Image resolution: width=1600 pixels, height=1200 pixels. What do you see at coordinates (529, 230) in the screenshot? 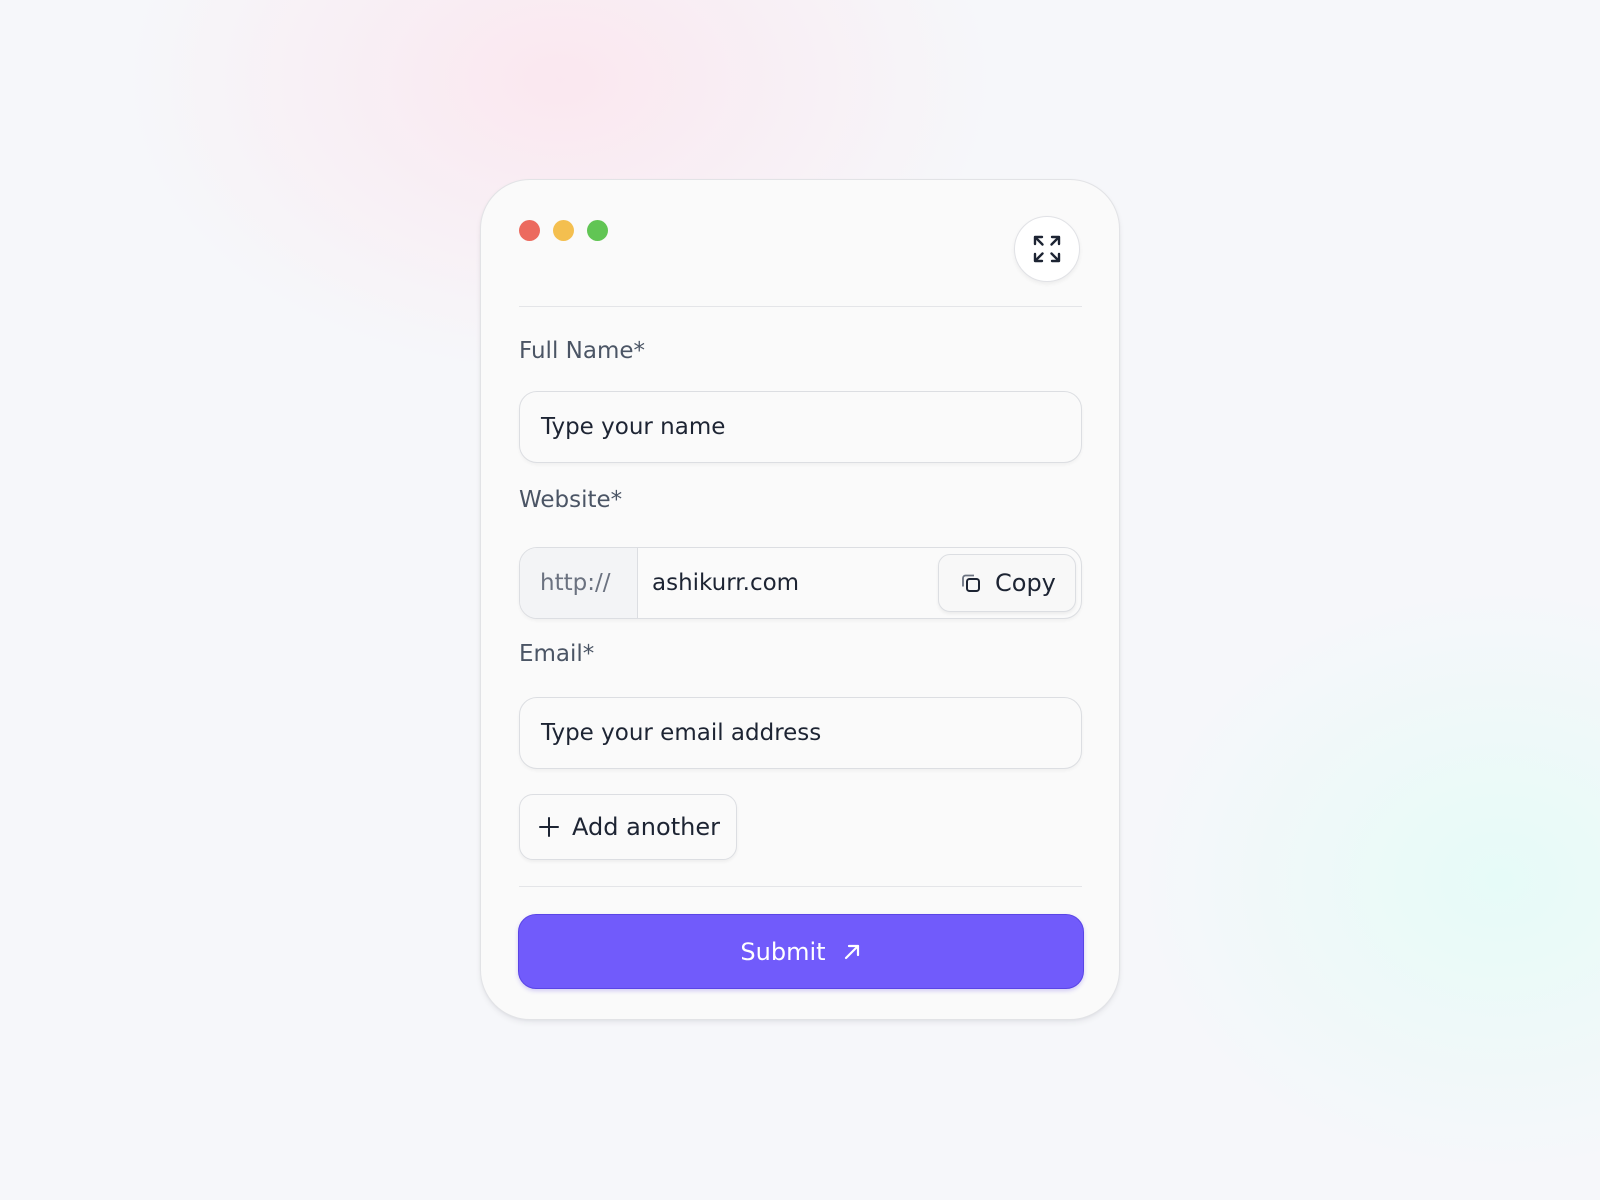
I see `close-window-button` at bounding box center [529, 230].